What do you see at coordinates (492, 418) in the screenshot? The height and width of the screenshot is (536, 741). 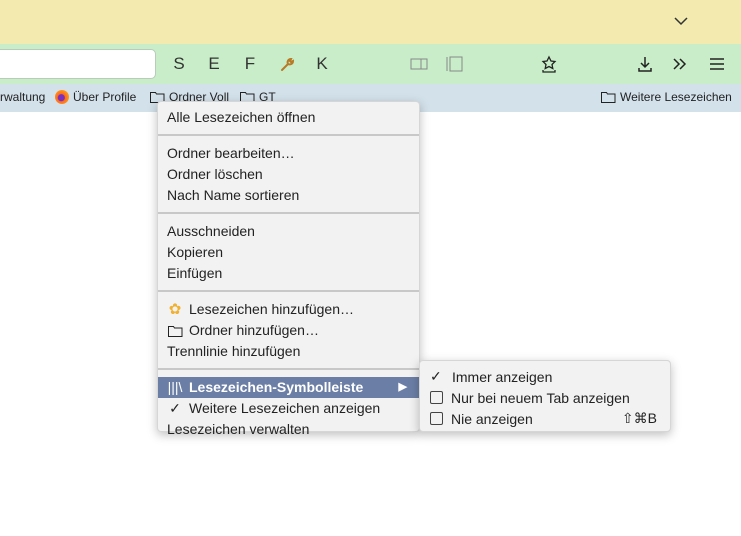 I see `menu-label: Nie anzeigen` at bounding box center [492, 418].